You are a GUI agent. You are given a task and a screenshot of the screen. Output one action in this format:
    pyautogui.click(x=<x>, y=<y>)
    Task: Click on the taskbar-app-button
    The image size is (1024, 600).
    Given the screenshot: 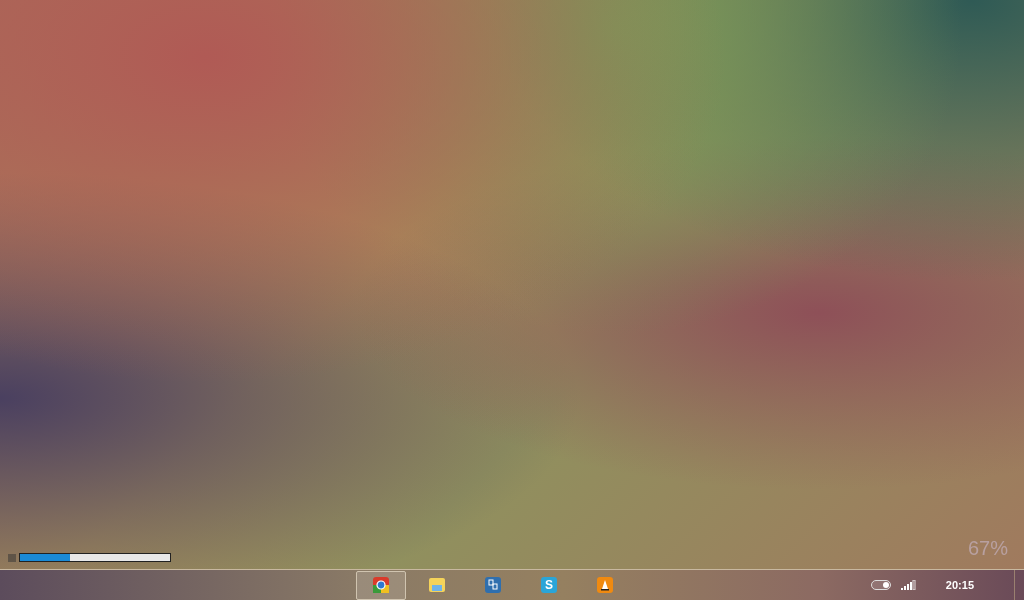 What is the action you would take?
    pyautogui.click(x=381, y=585)
    